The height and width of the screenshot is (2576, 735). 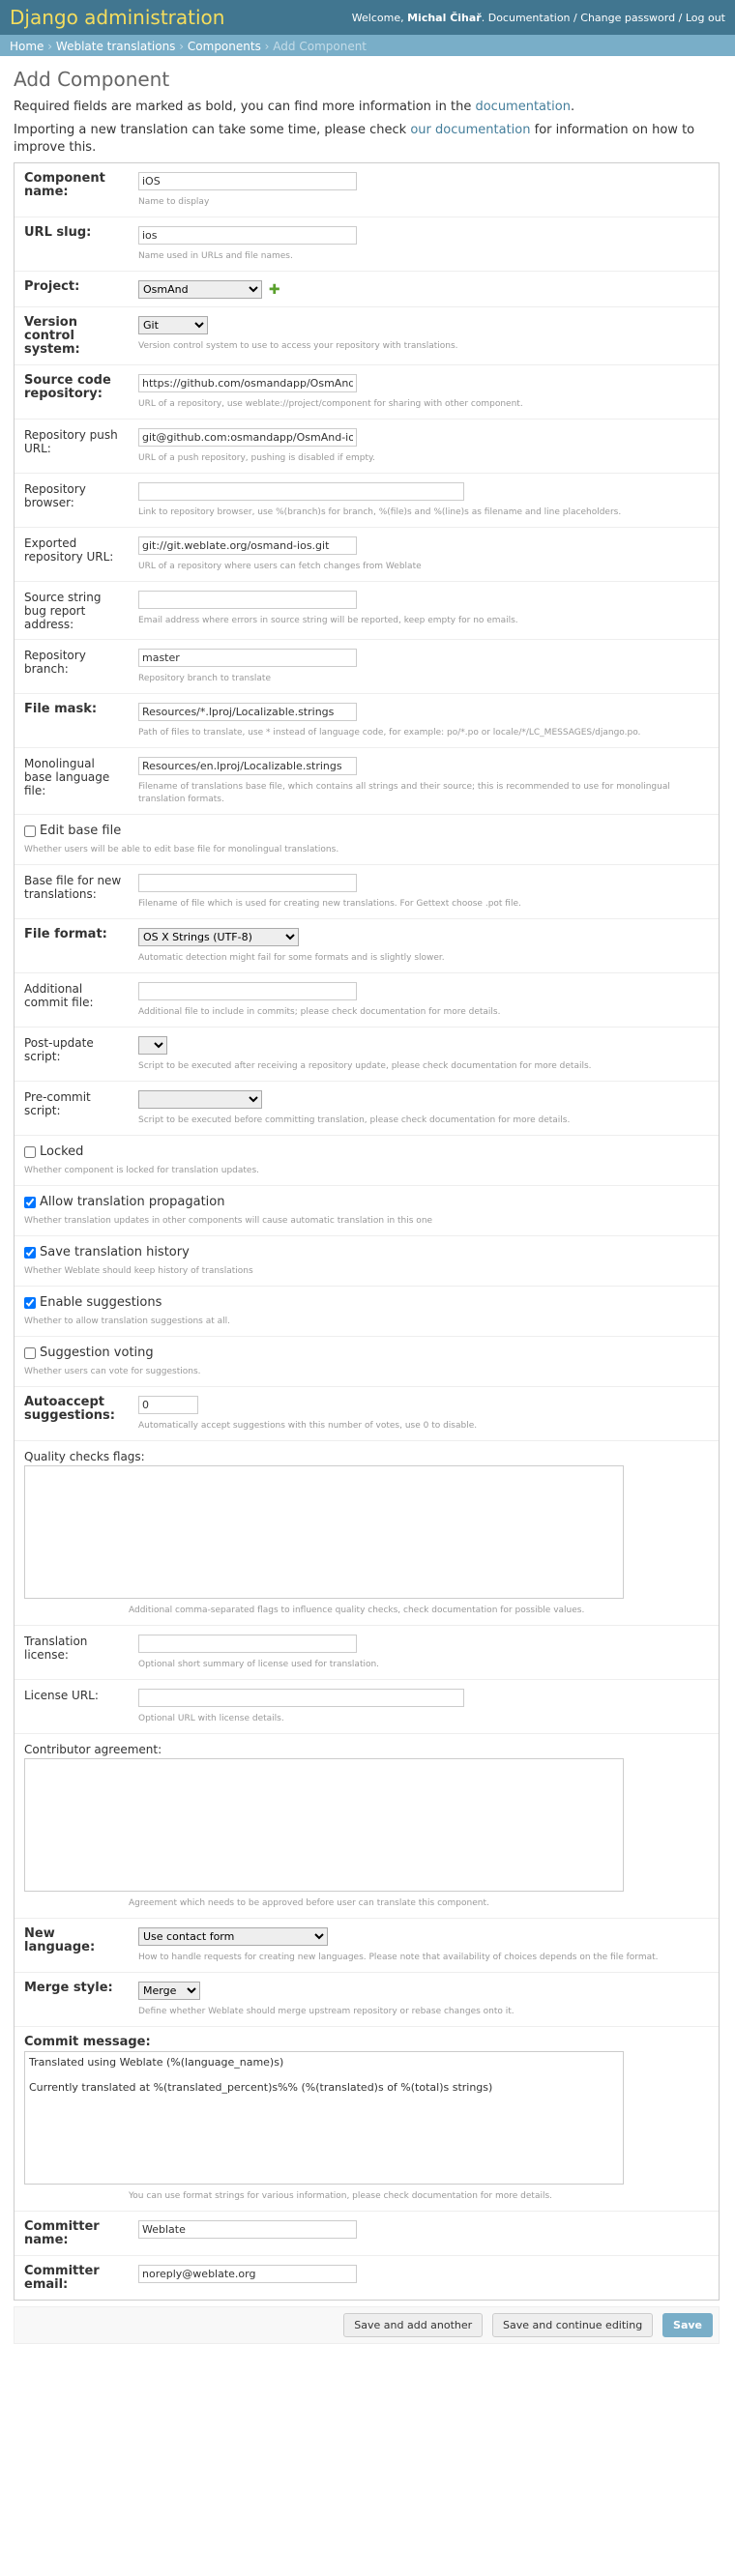 I want to click on breadcrumb-home: Home, so click(x=27, y=46).